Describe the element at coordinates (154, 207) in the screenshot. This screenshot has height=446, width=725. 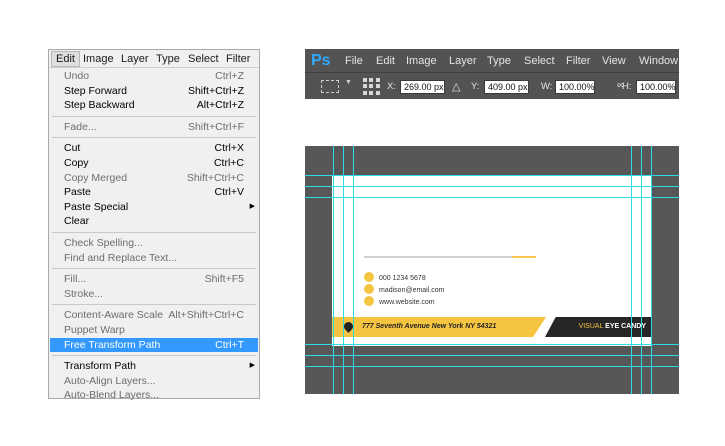
I see `menu-item-paste-special: Paste Special ▶` at that location.